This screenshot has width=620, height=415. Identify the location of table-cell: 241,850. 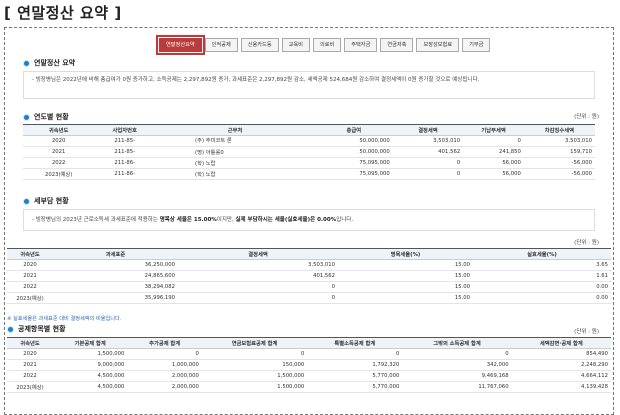
(493, 152).